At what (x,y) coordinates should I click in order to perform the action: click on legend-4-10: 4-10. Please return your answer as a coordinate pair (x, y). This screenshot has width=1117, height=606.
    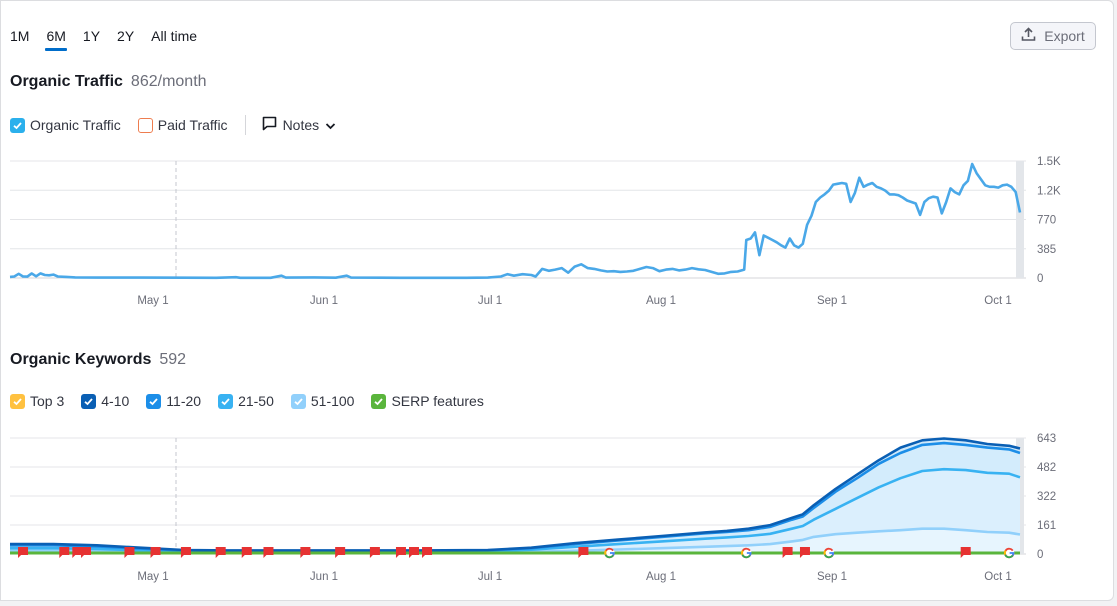
    Looking at the image, I should click on (105, 401).